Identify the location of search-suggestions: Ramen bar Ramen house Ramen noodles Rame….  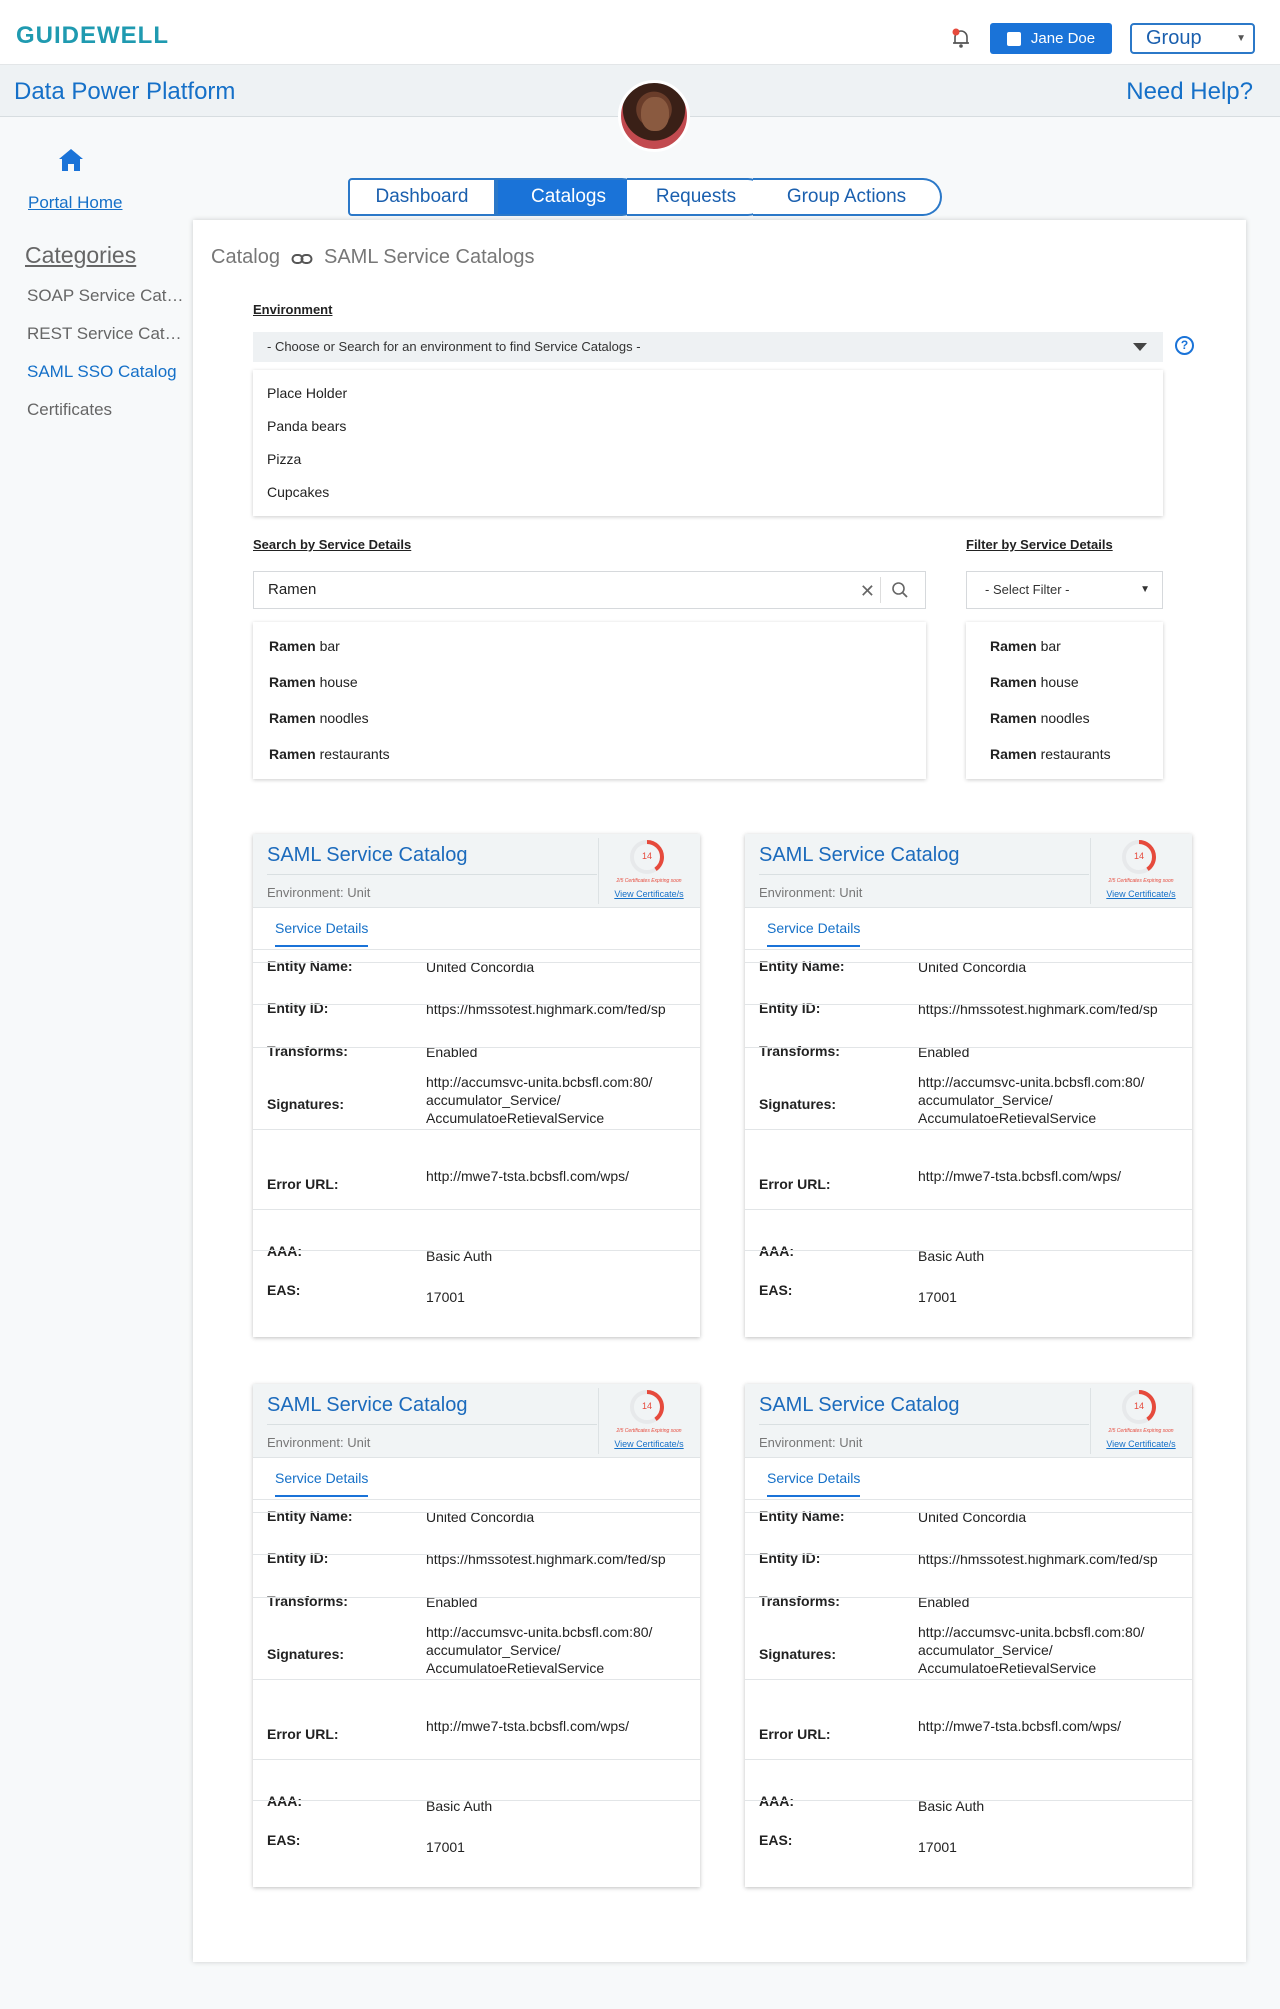
(589, 700).